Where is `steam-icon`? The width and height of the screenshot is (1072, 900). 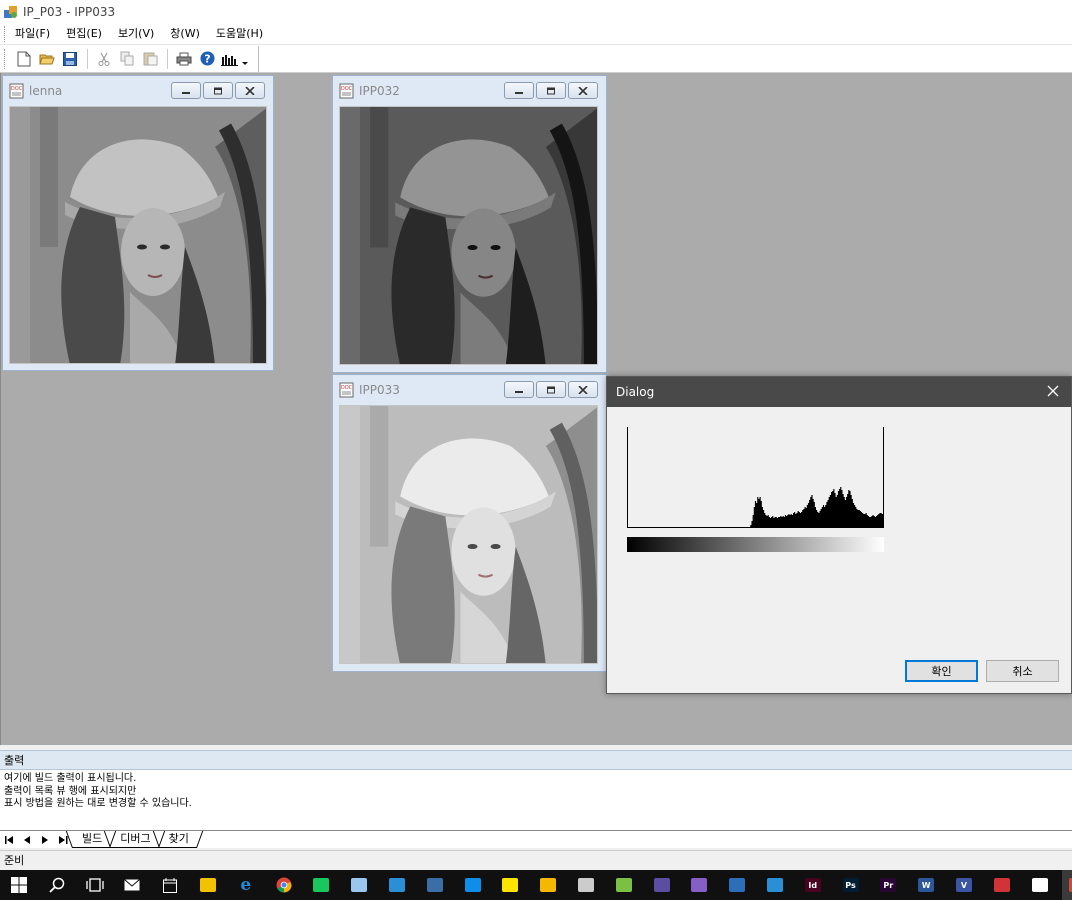 steam-icon is located at coordinates (435, 885).